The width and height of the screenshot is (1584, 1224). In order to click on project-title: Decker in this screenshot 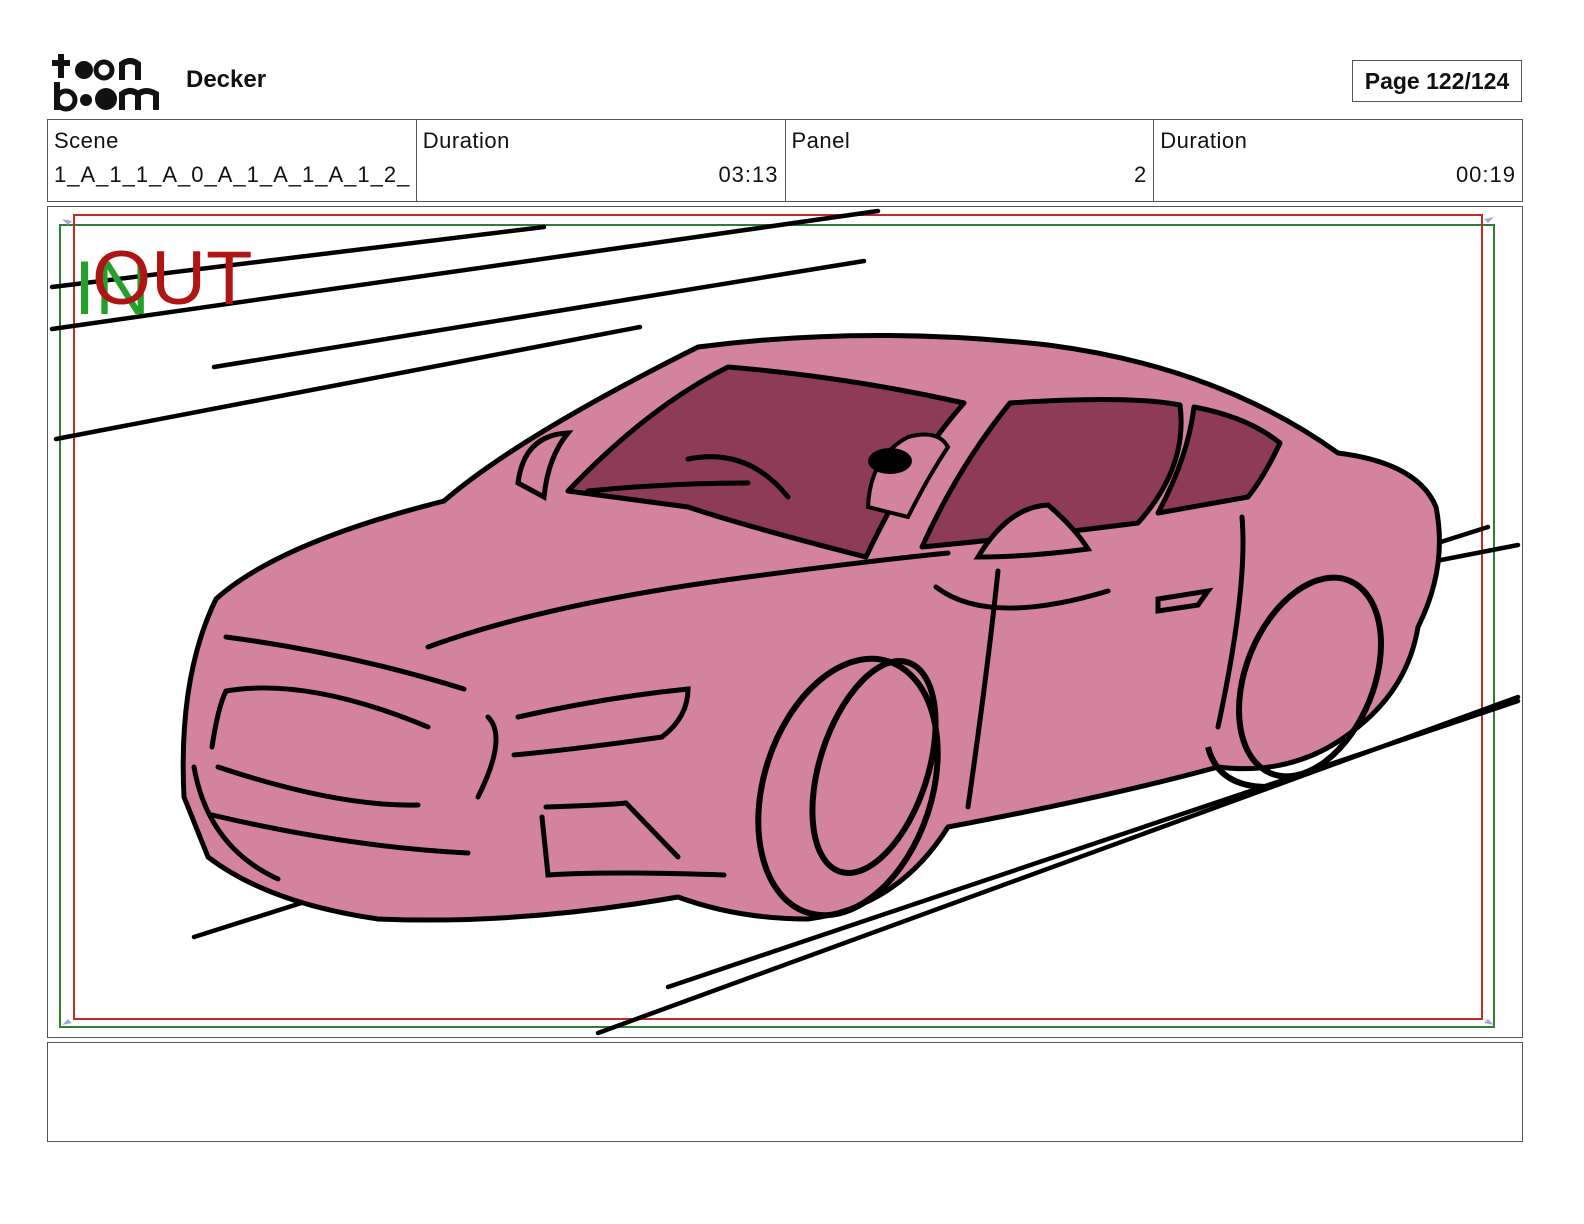, I will do `click(226, 79)`.